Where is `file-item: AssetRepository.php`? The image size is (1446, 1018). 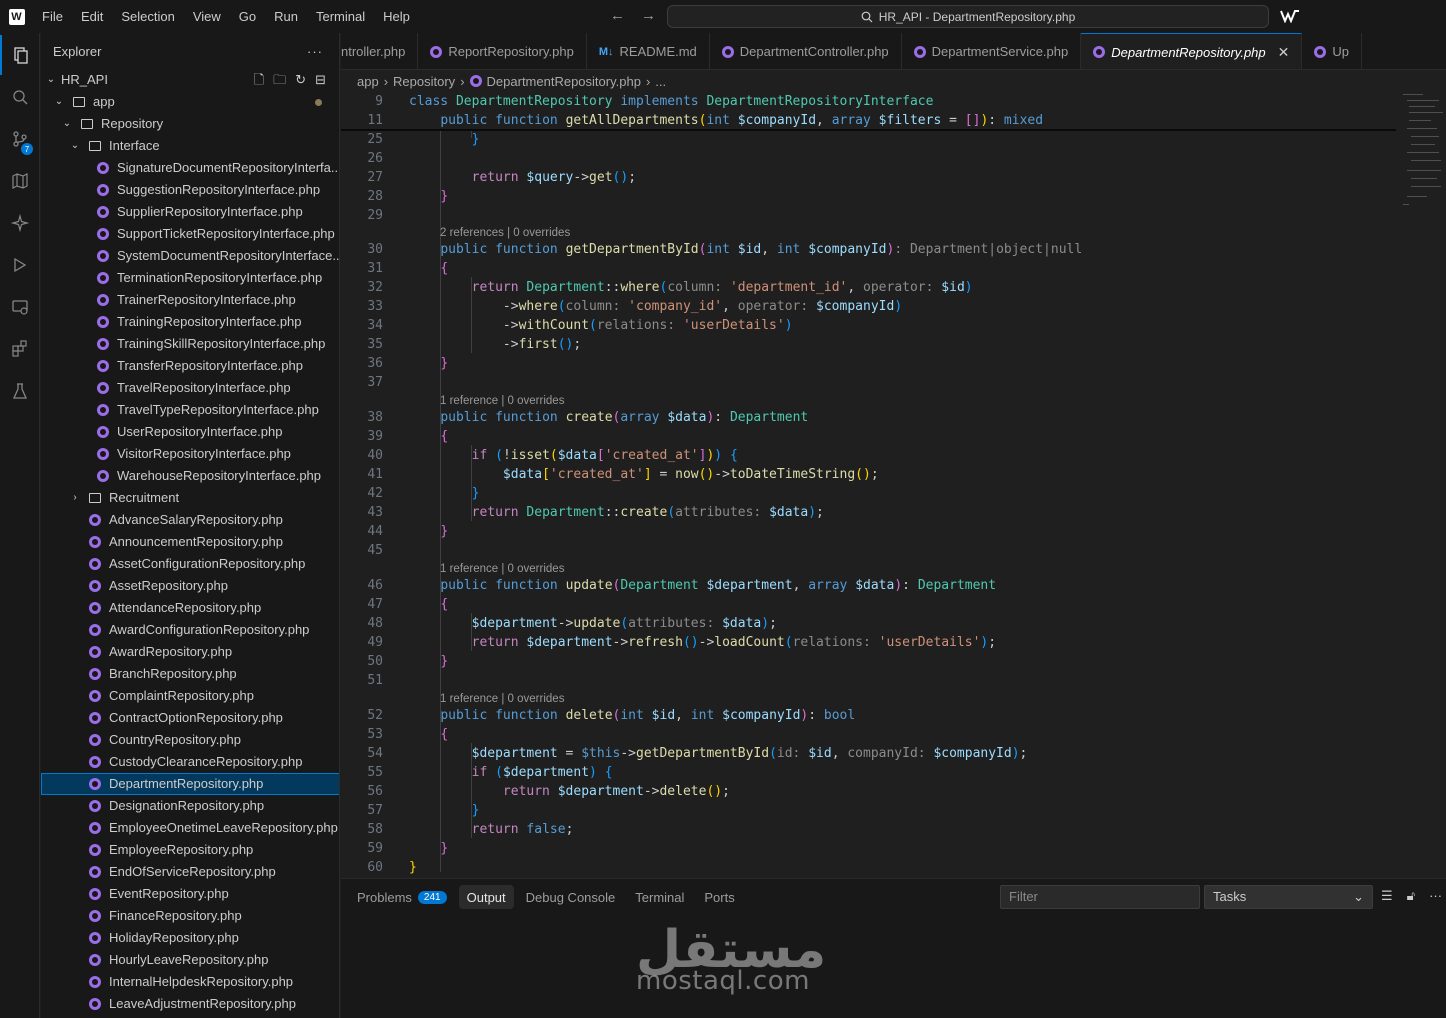
file-item: AssetRepository.php is located at coordinates (190, 586).